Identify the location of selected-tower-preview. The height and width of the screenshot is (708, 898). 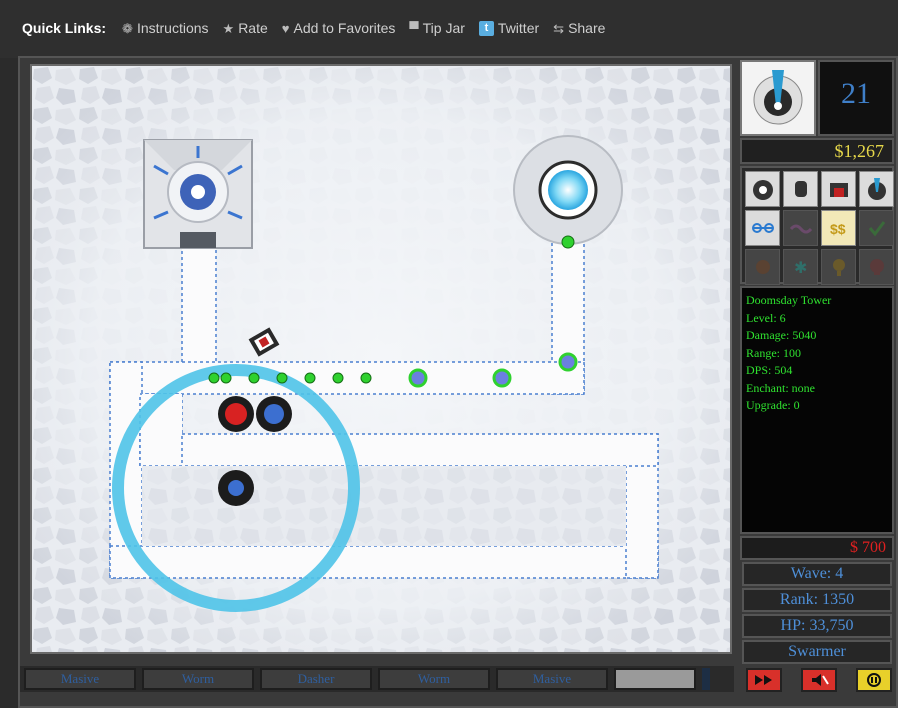
(778, 98).